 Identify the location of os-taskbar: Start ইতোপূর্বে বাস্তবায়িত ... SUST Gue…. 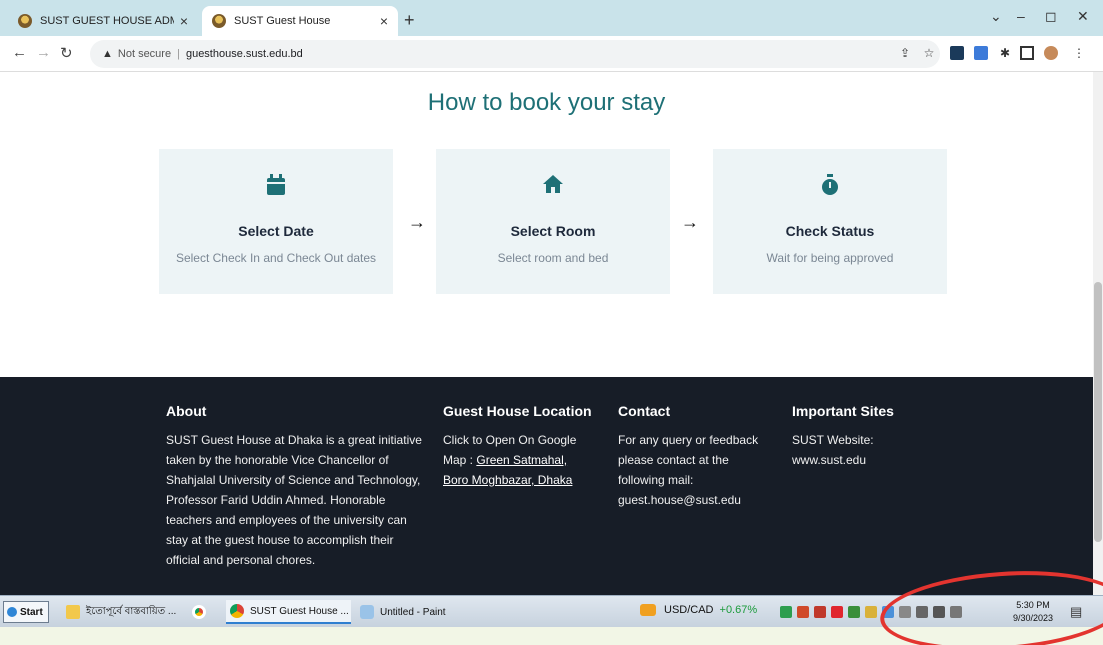
(551, 611).